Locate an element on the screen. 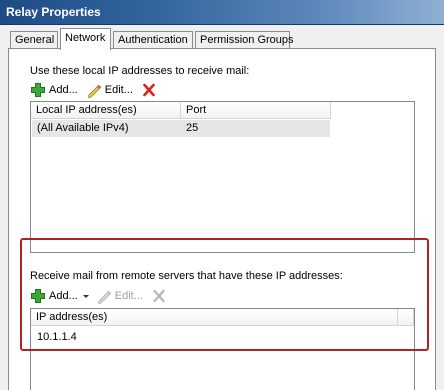 This screenshot has width=444, height=390. column-header-ip: IP address(es) is located at coordinates (214, 317).